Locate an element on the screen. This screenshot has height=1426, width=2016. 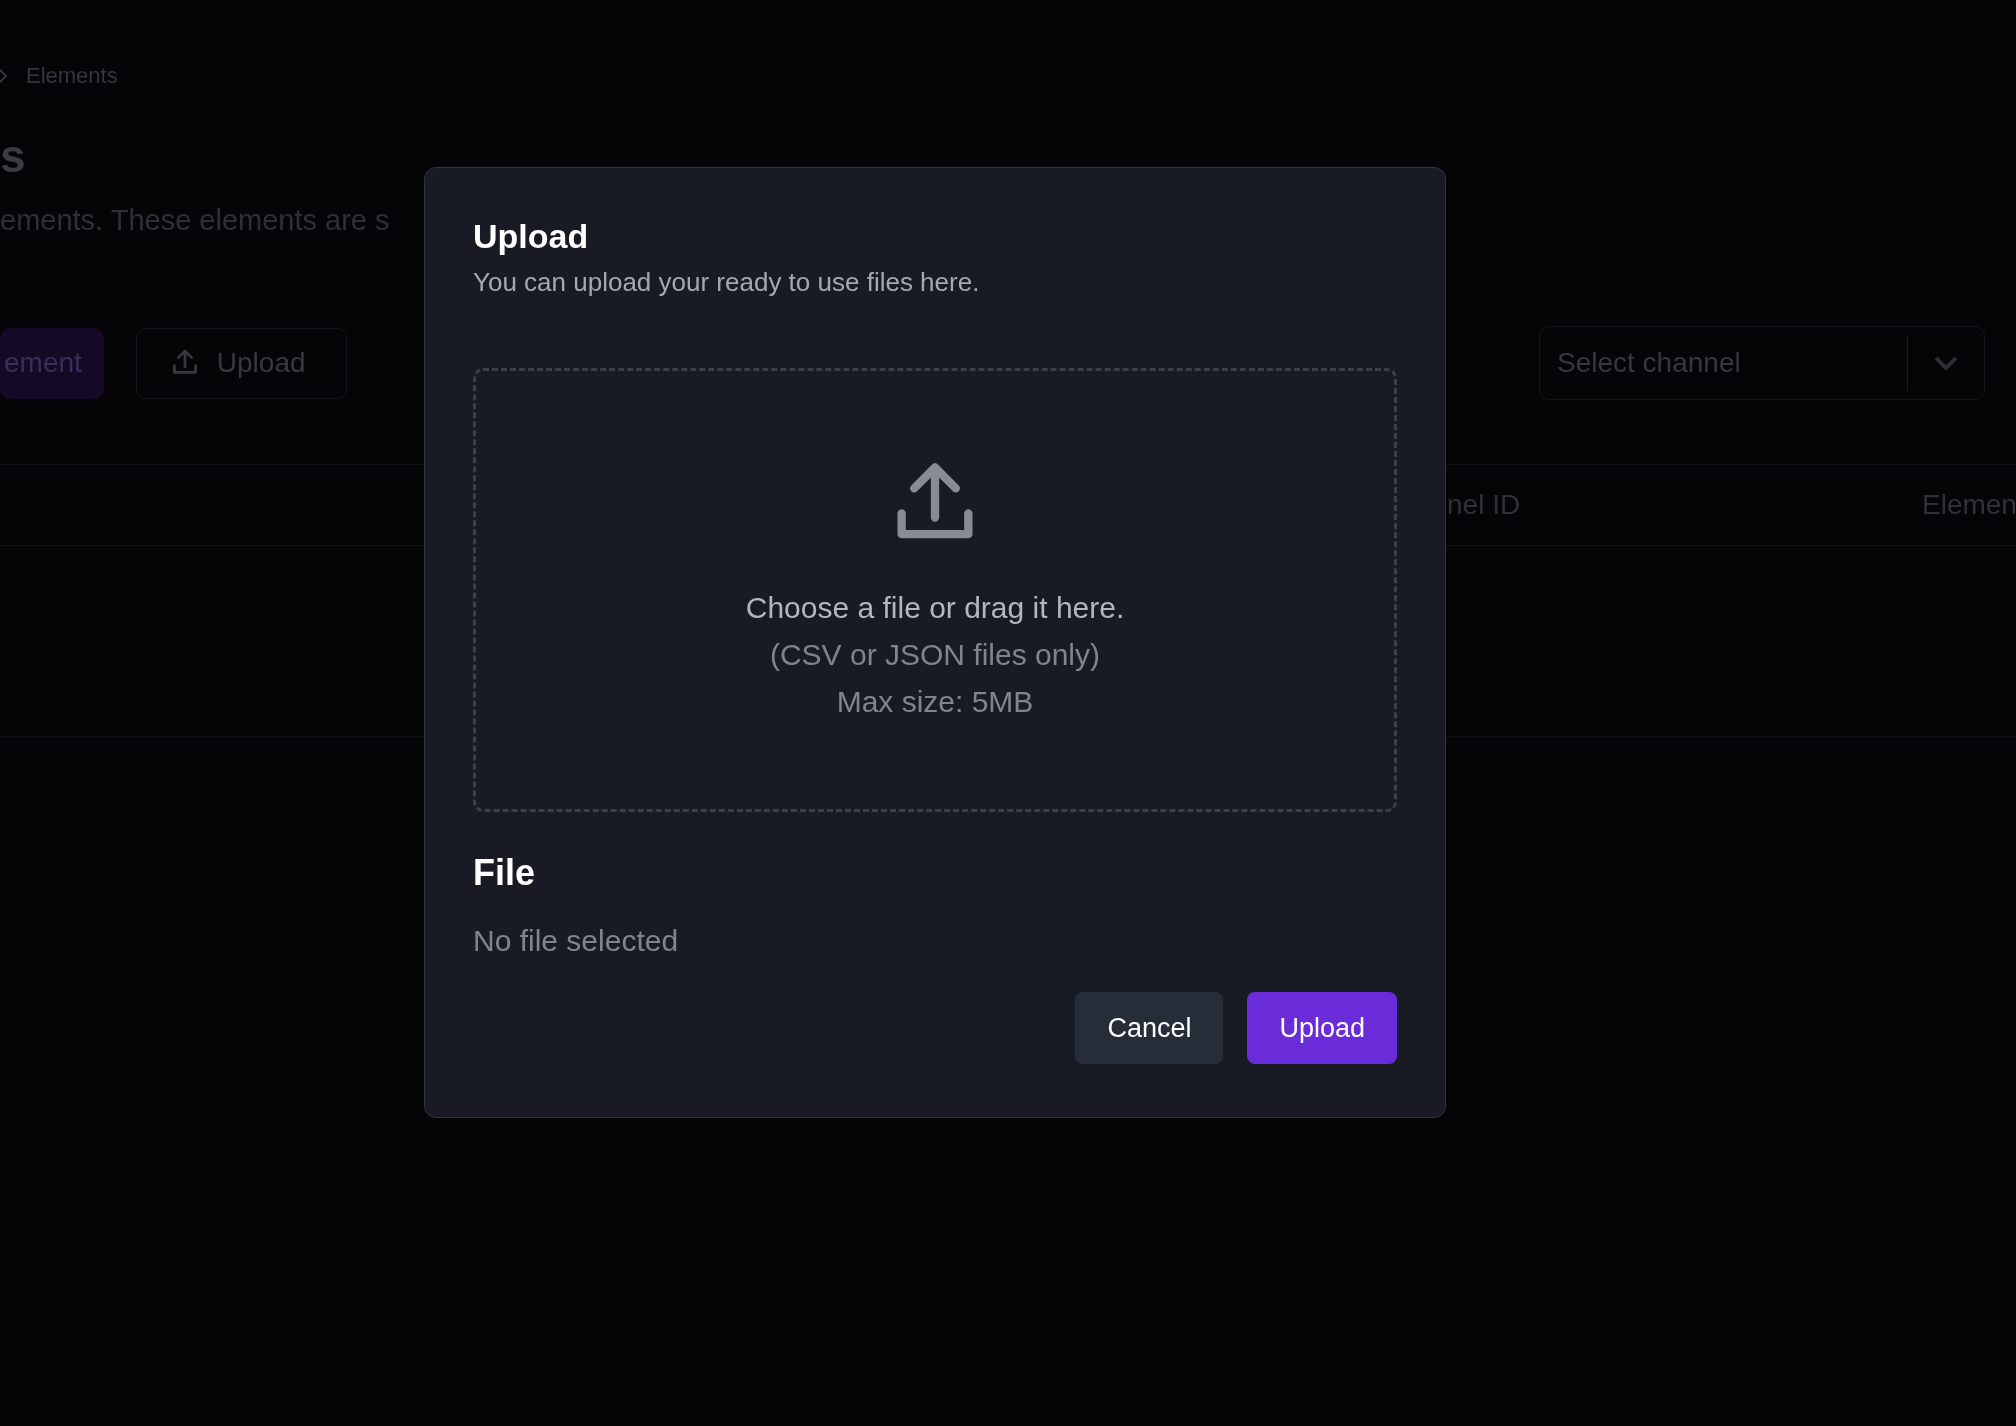
file-dropzone: Choose a file or drag it here. (CSV or JSON files only) Max size: 5MB is located at coordinates (935, 590).